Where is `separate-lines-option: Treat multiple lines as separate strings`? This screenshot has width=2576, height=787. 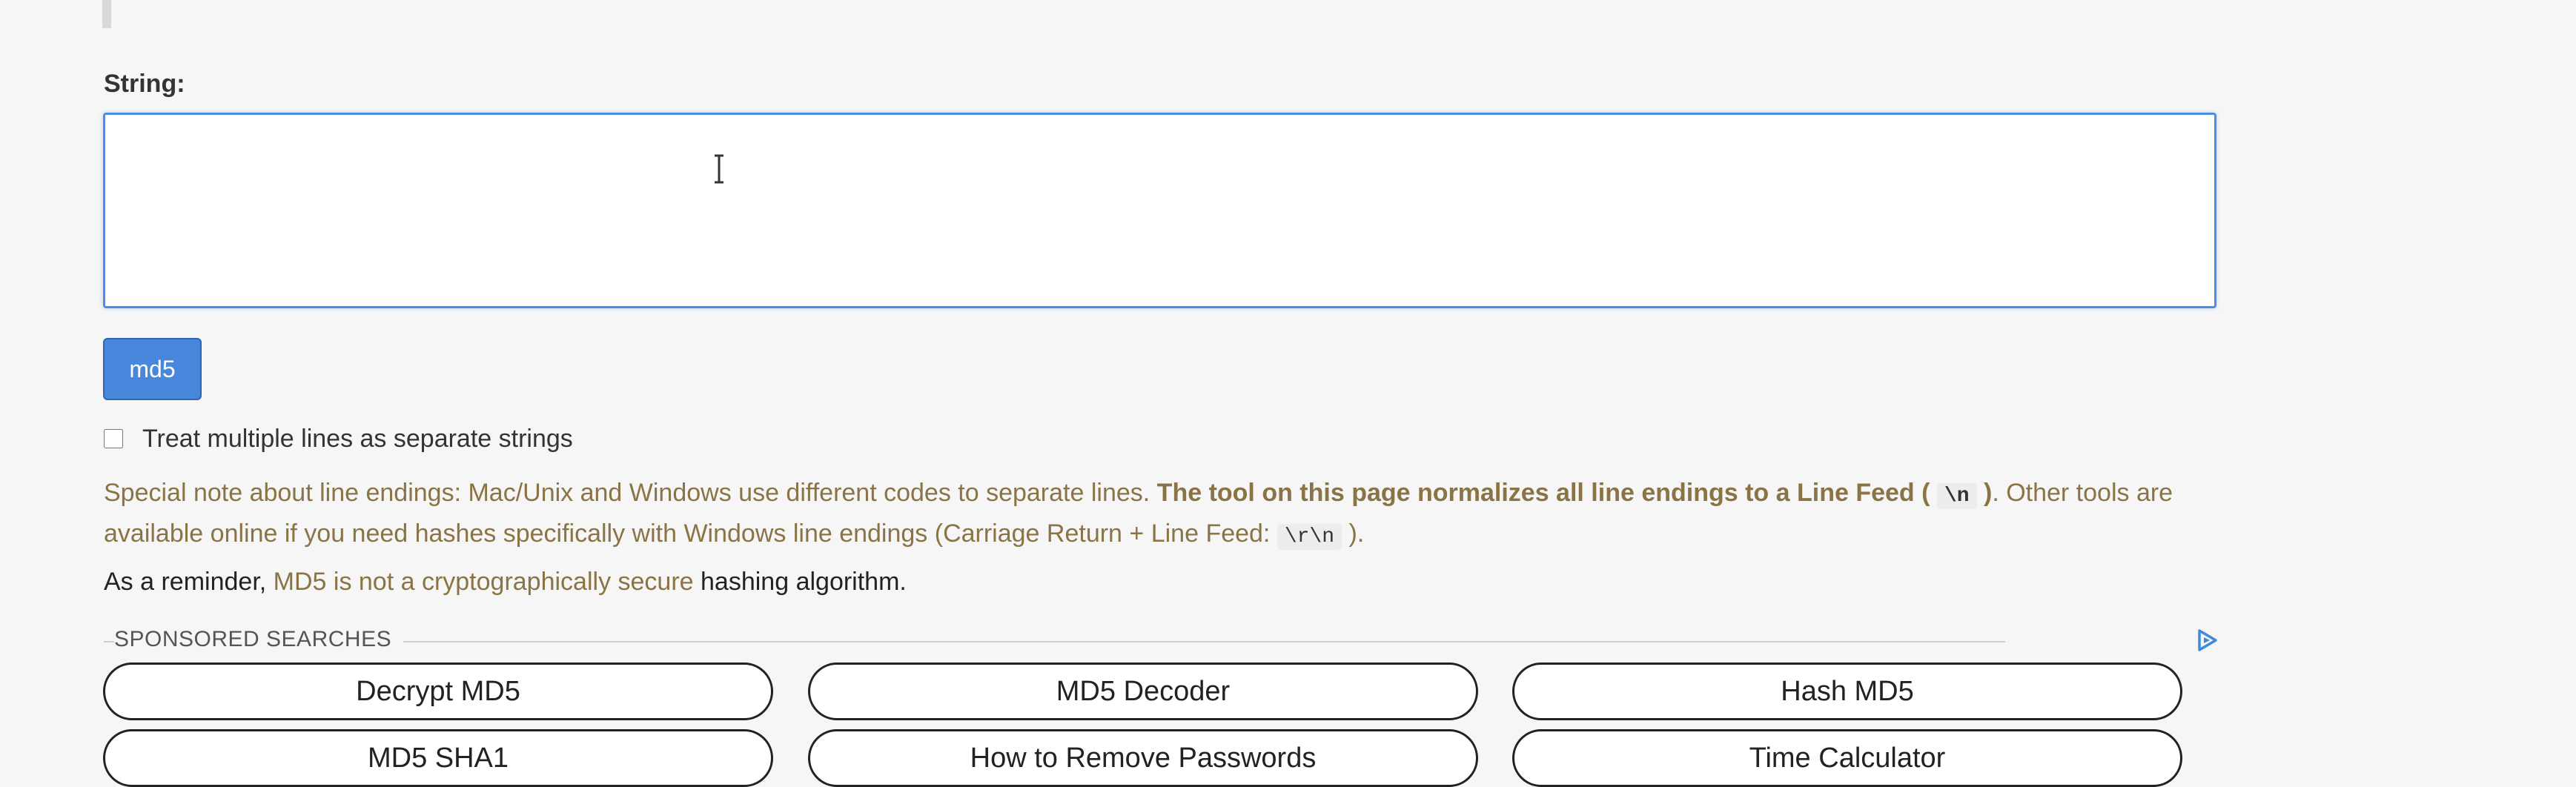
separate-lines-option: Treat multiple lines as separate strings is located at coordinates (338, 439).